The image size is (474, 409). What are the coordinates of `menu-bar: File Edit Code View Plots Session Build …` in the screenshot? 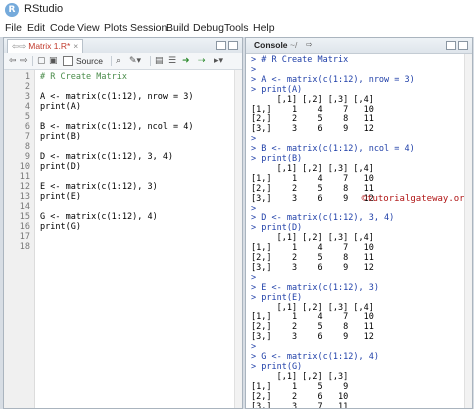 It's located at (237, 29).